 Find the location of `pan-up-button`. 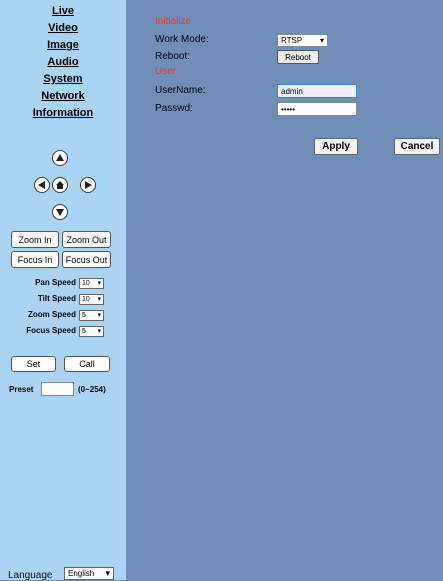

pan-up-button is located at coordinates (60, 158).